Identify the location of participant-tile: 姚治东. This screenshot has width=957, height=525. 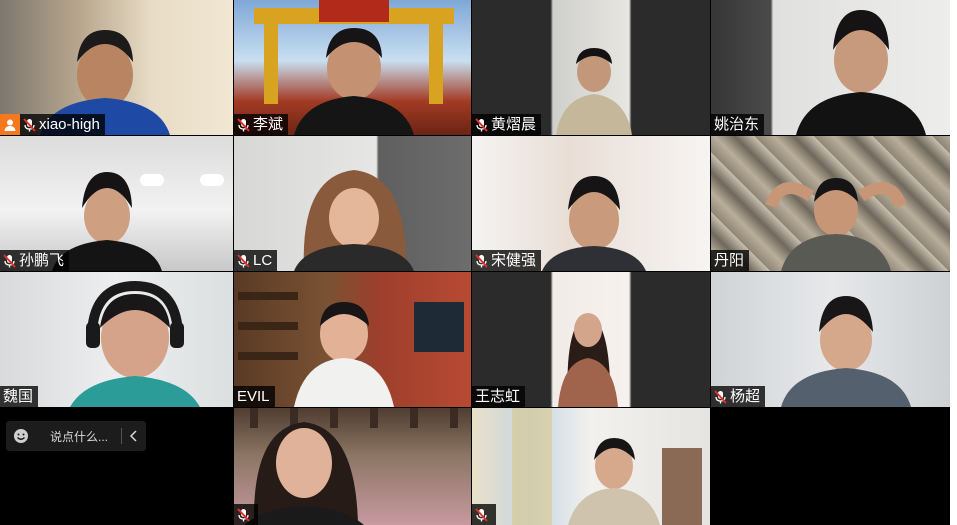
(830, 67).